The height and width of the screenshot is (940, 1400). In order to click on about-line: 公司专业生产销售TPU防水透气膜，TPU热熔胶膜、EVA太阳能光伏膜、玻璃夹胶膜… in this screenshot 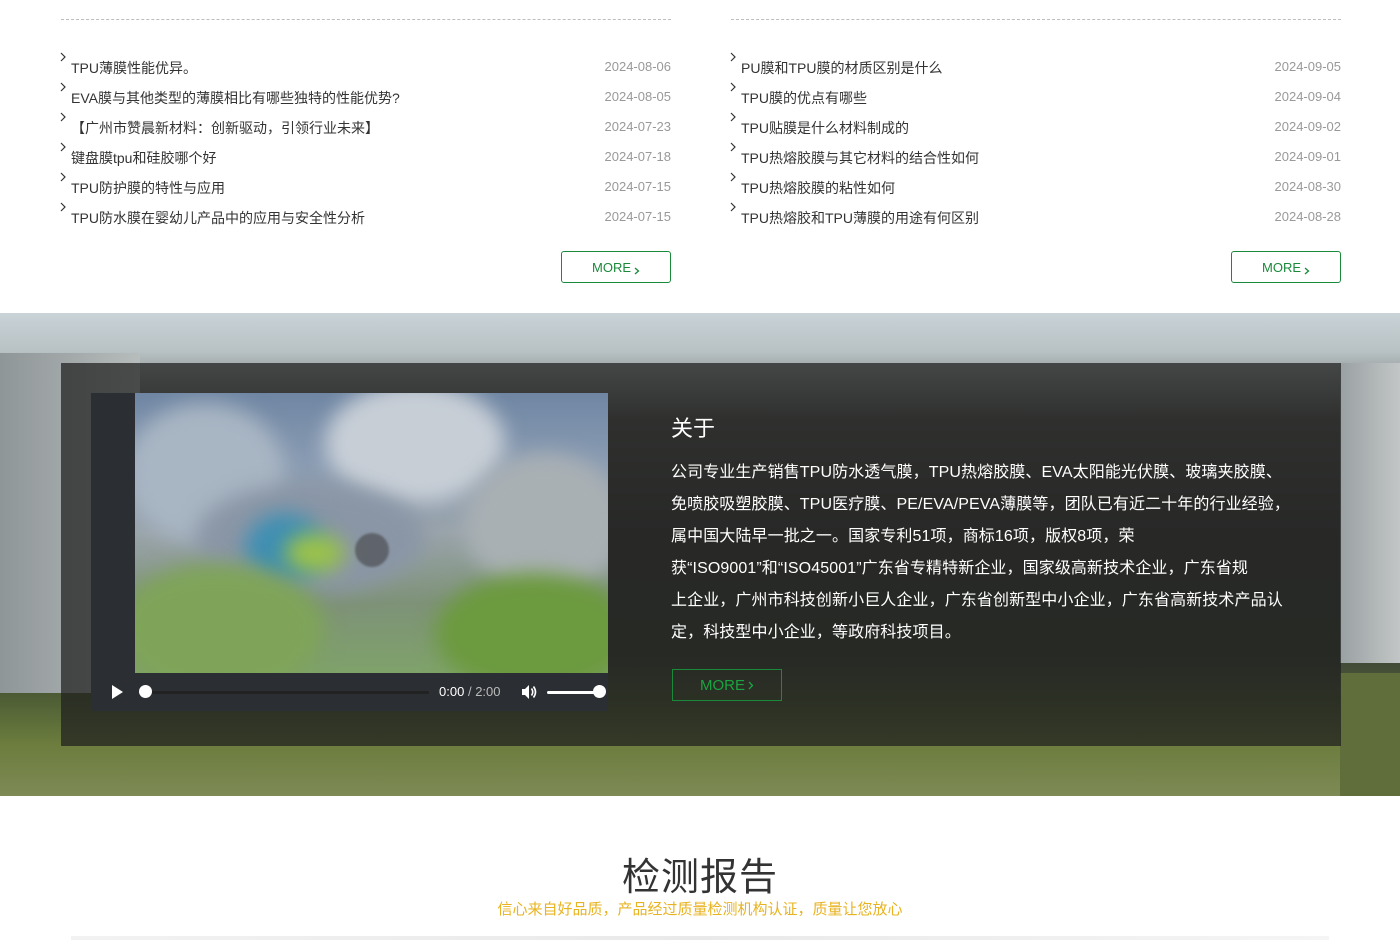, I will do `click(976, 472)`.